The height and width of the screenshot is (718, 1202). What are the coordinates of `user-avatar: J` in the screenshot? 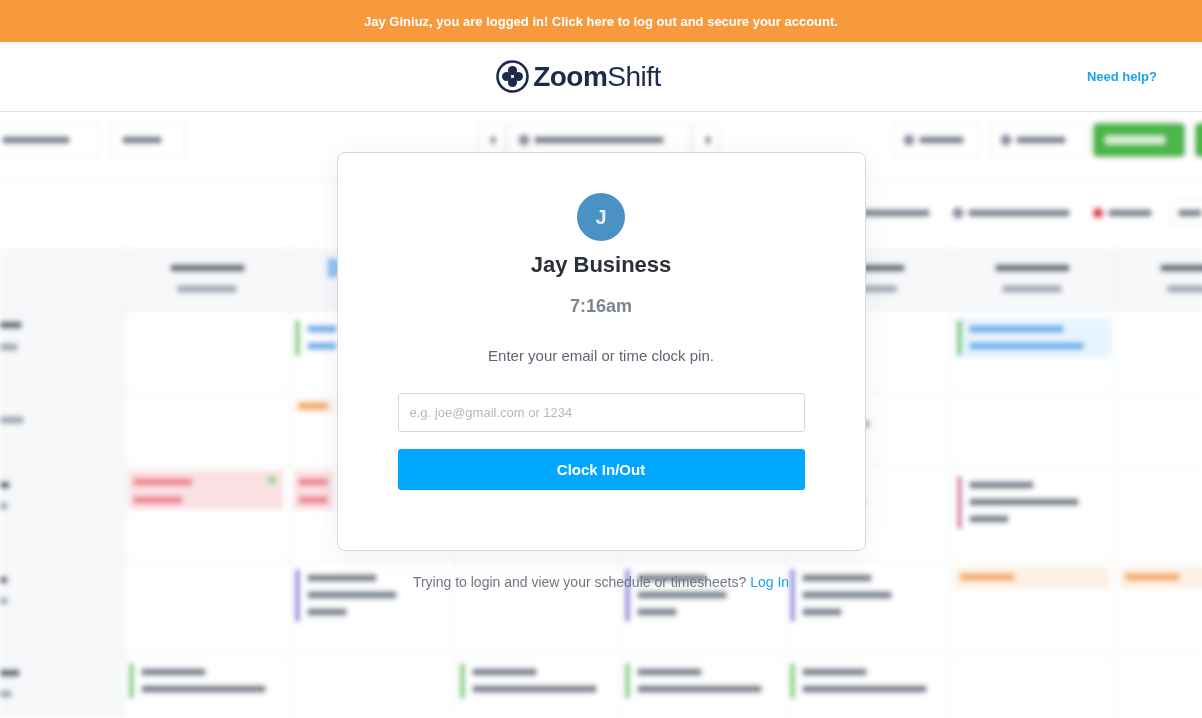 It's located at (601, 217).